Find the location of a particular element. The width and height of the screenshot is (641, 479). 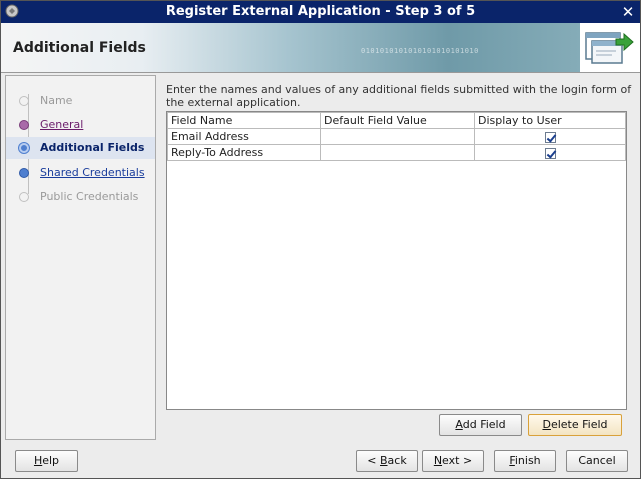

next-mnemonic: N is located at coordinates (438, 460).